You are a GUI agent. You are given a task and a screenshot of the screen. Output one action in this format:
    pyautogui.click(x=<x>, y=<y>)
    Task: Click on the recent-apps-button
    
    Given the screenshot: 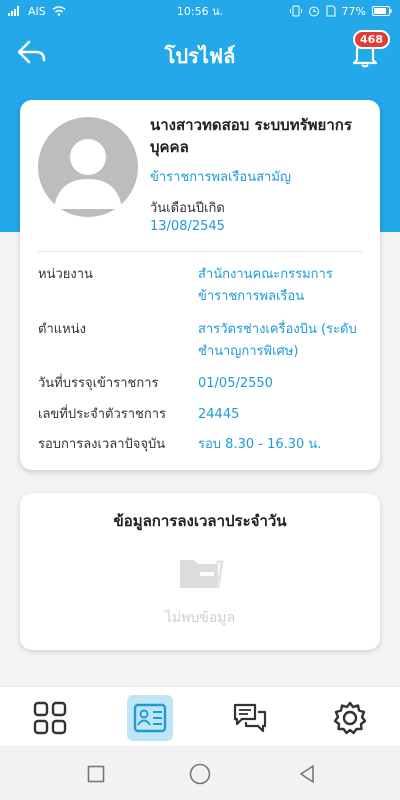 What is the action you would take?
    pyautogui.click(x=96, y=774)
    